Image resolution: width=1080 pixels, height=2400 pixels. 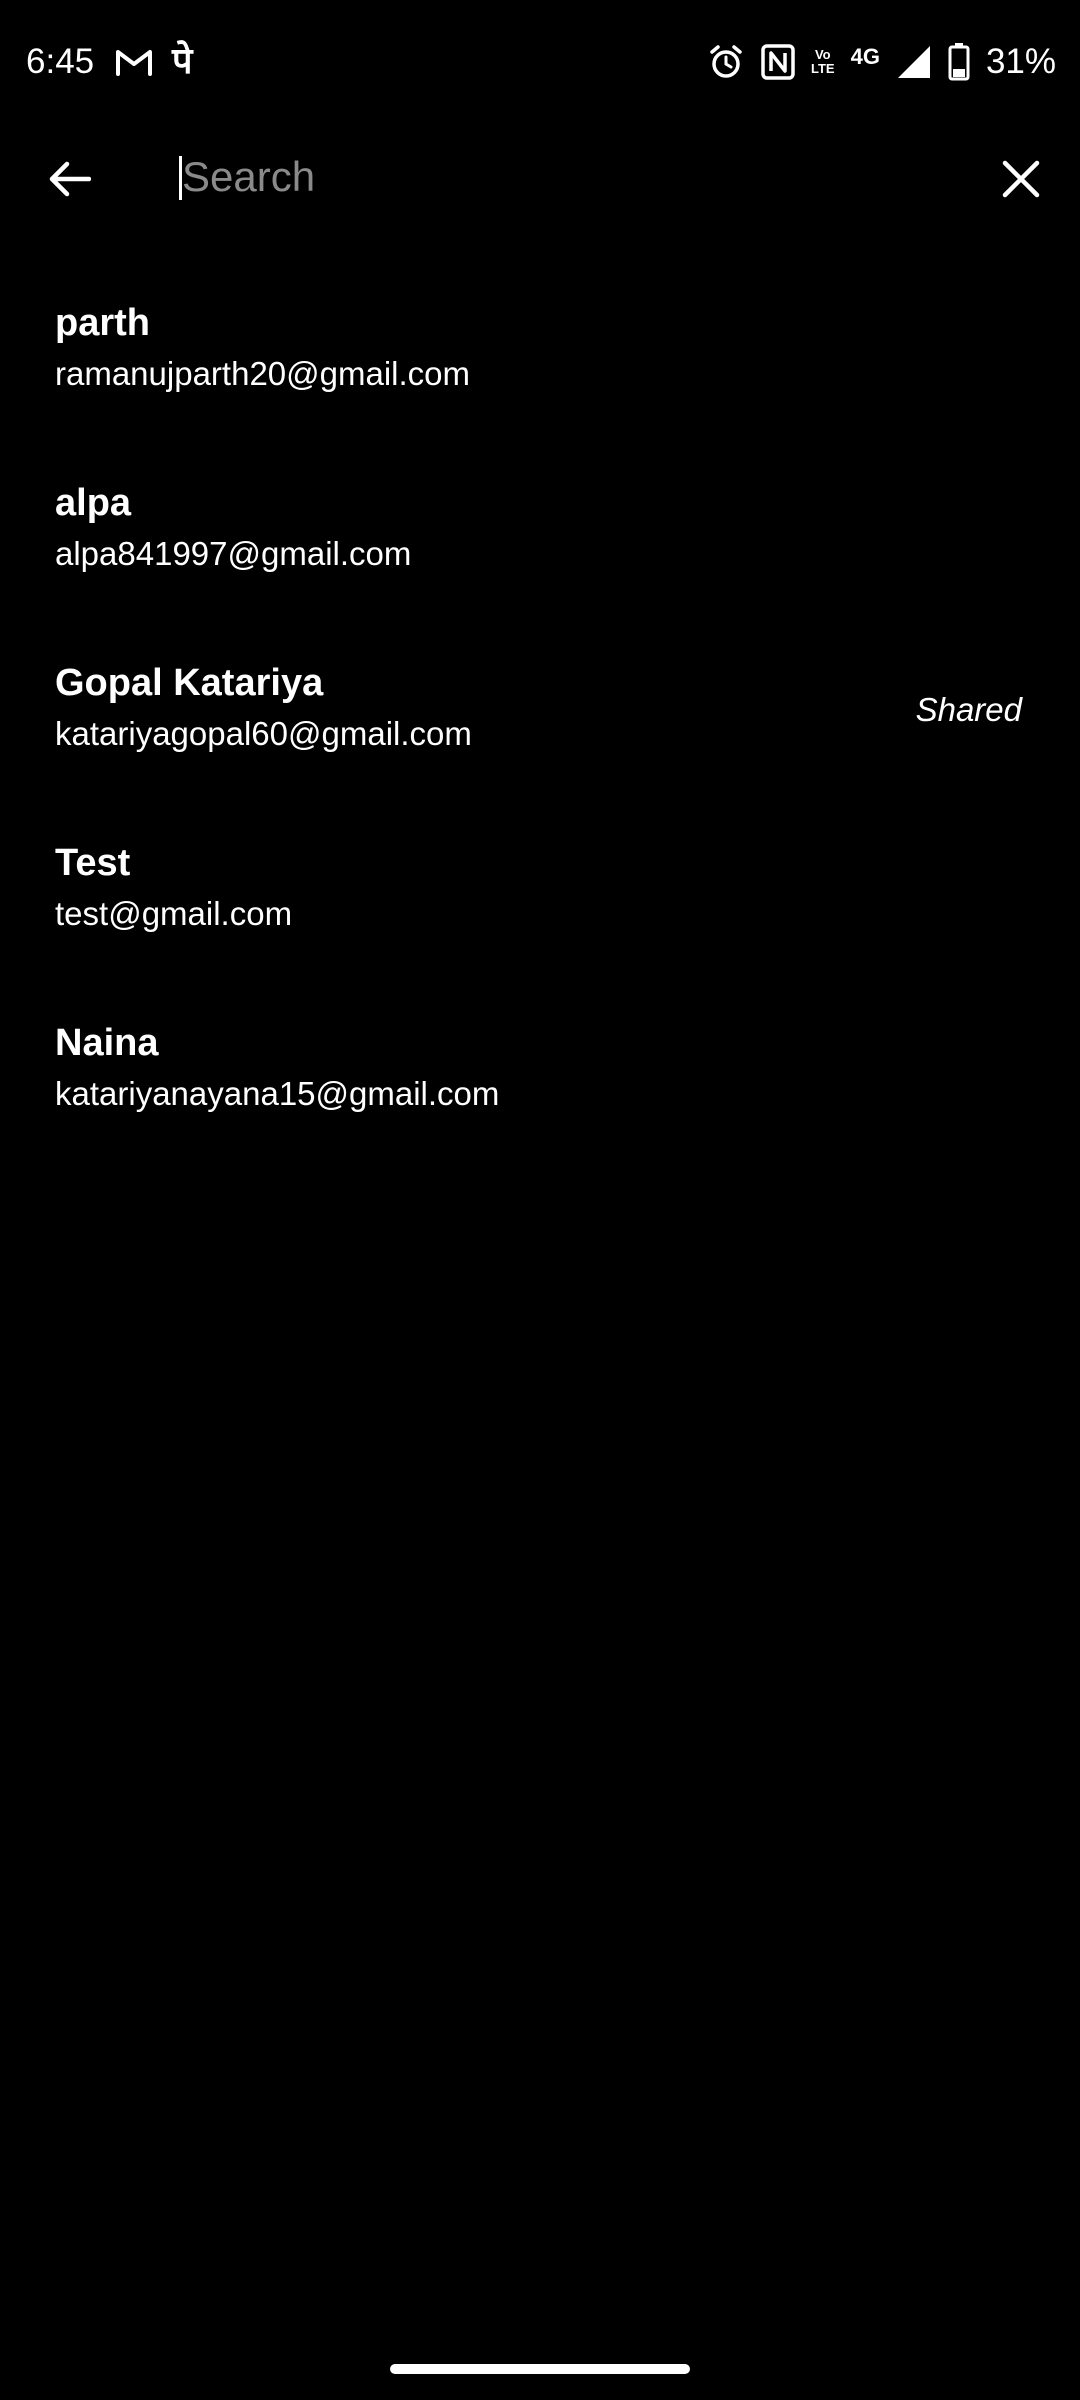 I want to click on contact-email: test@gmail.com, so click(x=174, y=913).